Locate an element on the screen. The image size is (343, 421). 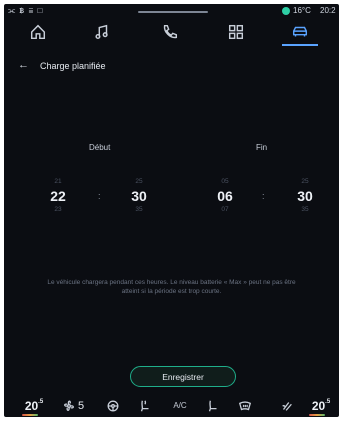
phone-icon is located at coordinates (170, 31).